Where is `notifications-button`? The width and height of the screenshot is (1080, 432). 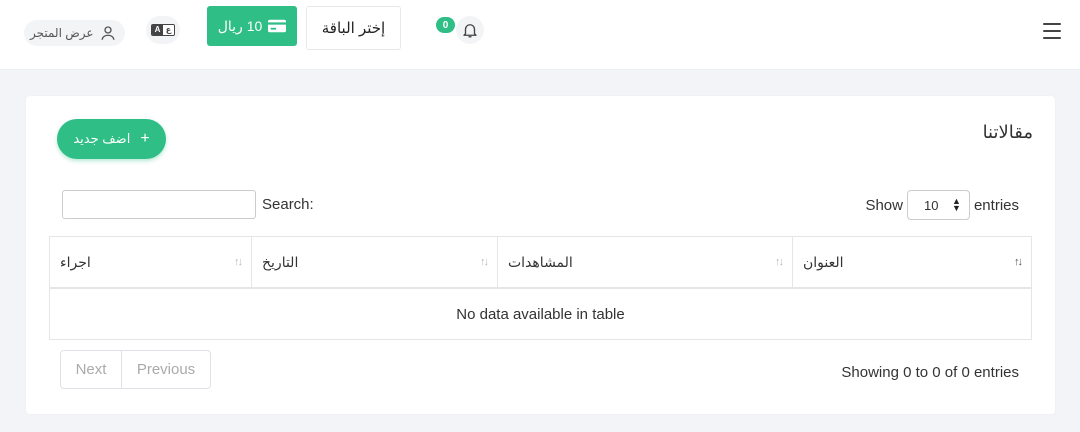 notifications-button is located at coordinates (470, 30).